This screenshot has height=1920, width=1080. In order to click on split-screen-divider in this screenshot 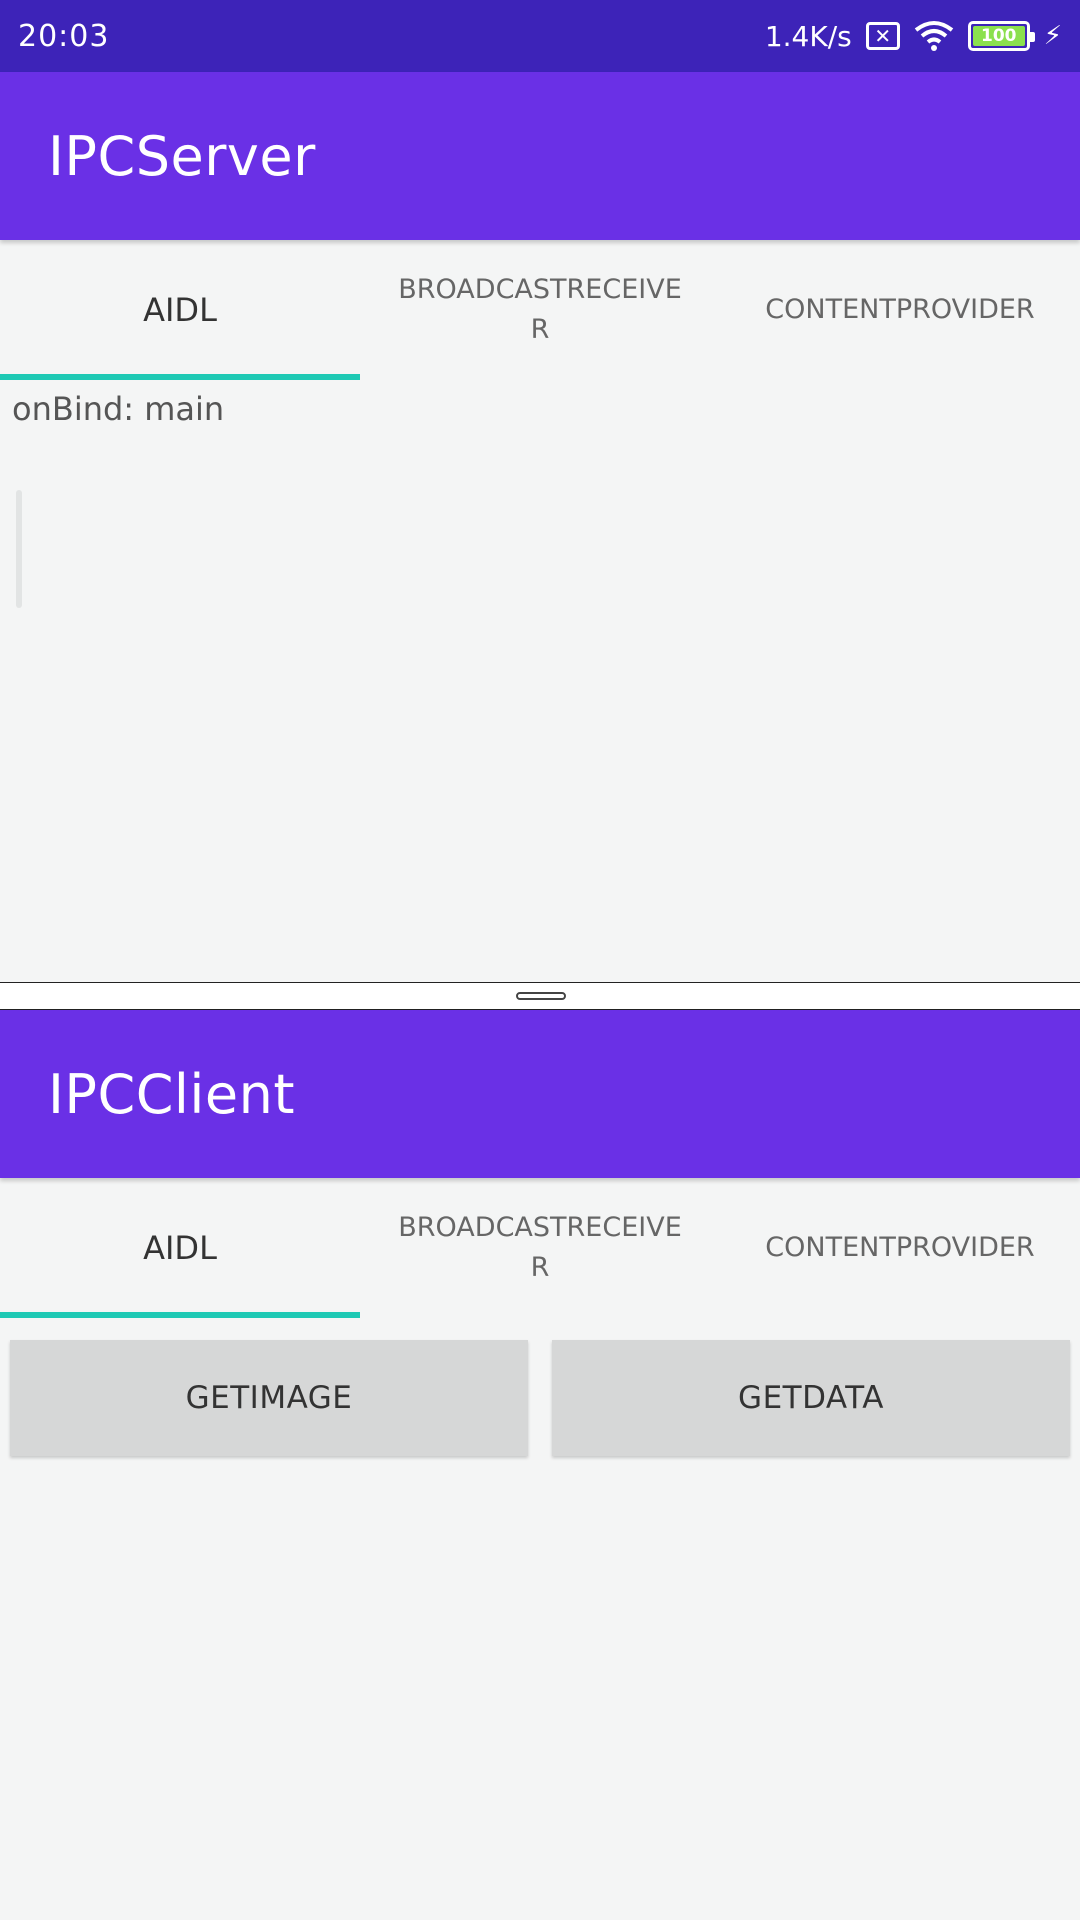, I will do `click(540, 996)`.